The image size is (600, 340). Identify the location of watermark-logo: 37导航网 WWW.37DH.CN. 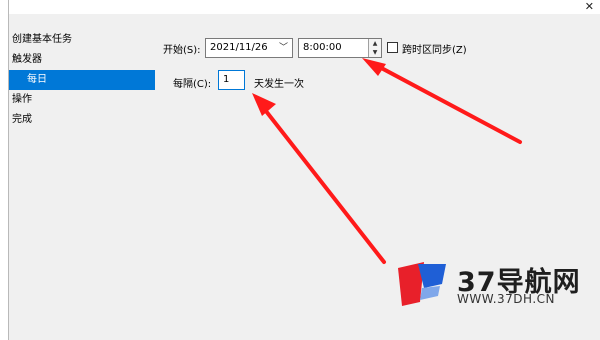
(494, 284).